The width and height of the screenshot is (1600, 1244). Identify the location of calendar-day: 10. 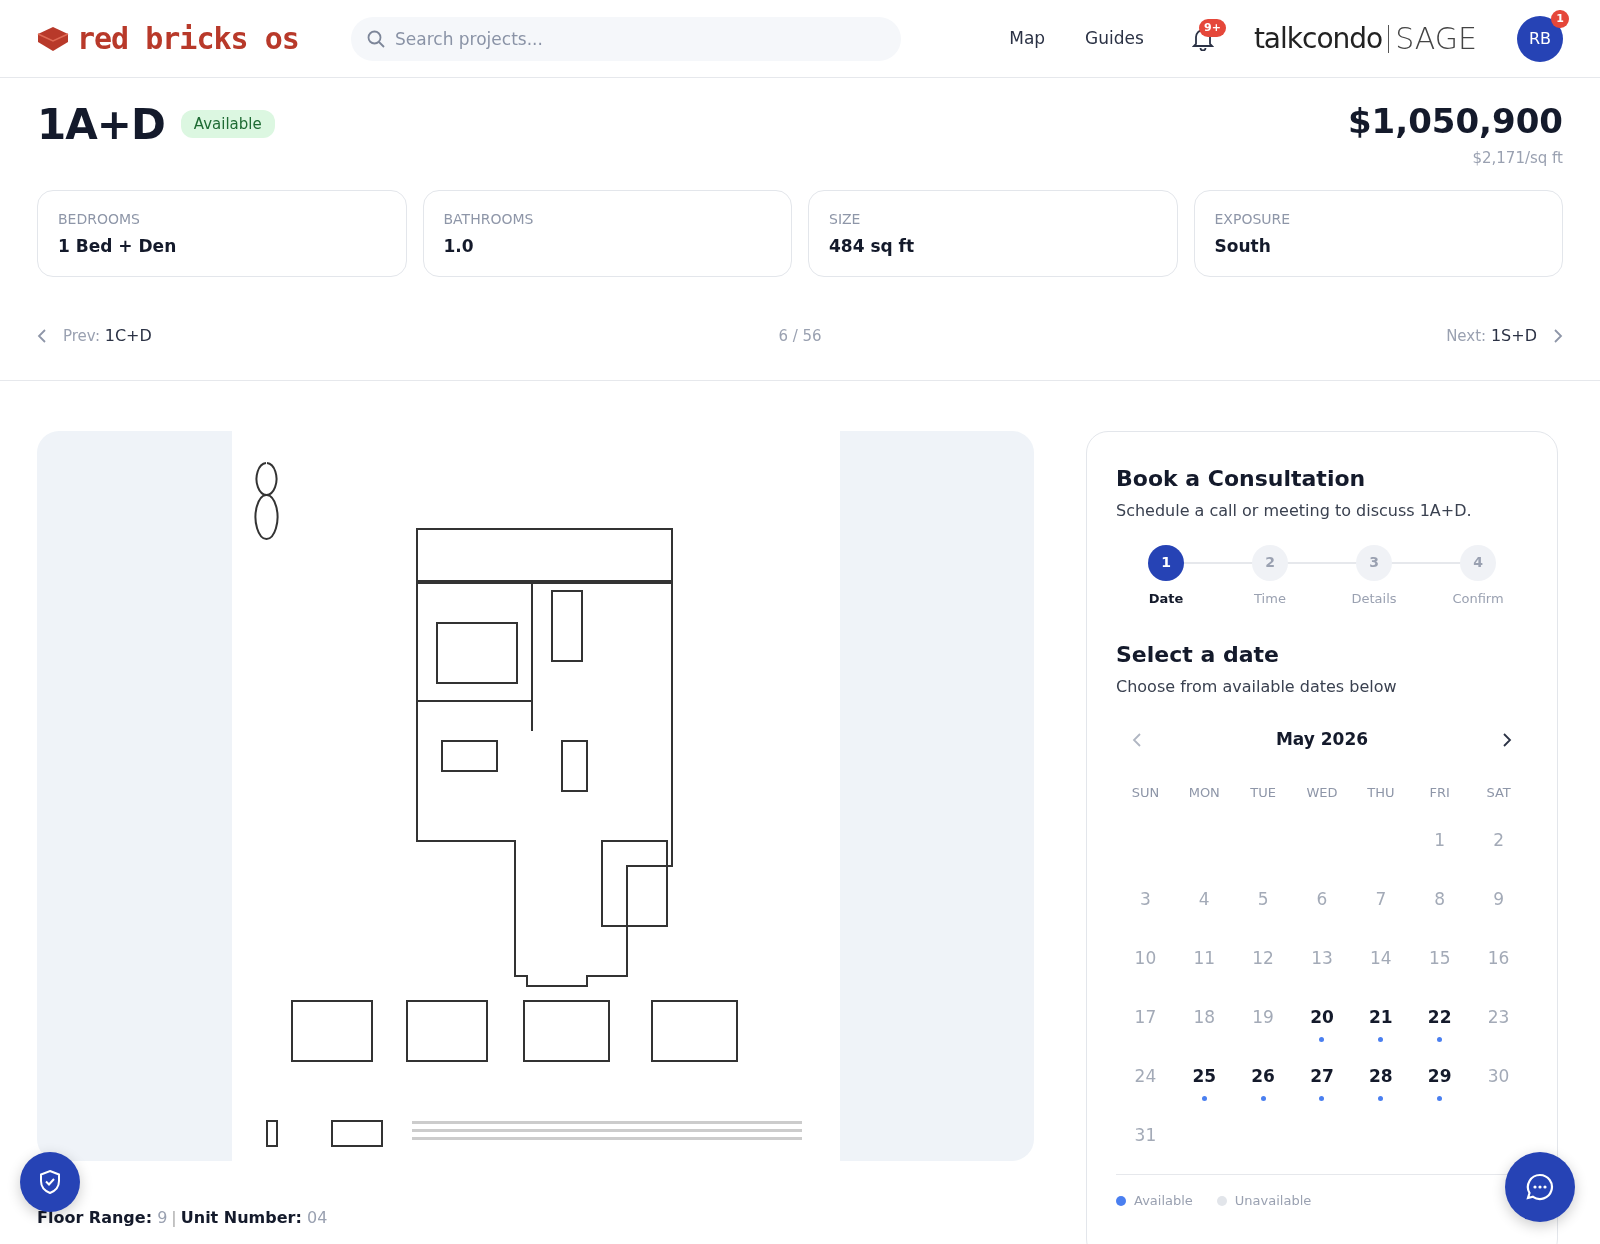
(1145, 959).